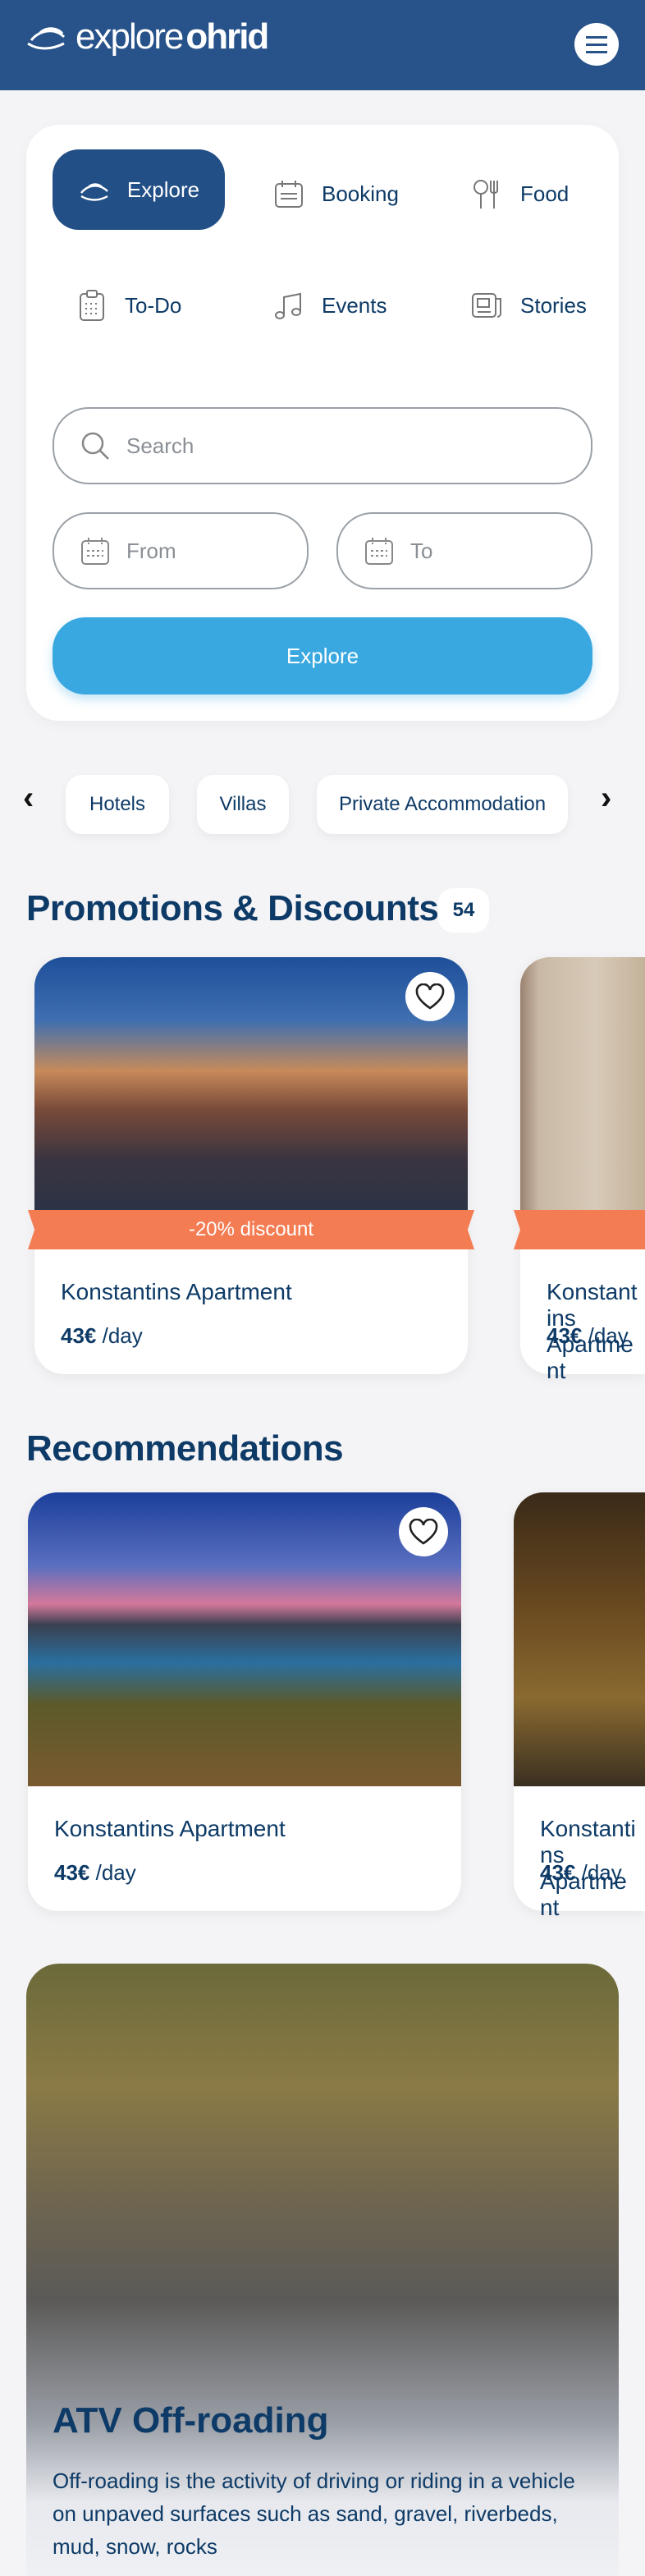 The width and height of the screenshot is (645, 2576). I want to click on app-header: explore ohrid, so click(322, 45).